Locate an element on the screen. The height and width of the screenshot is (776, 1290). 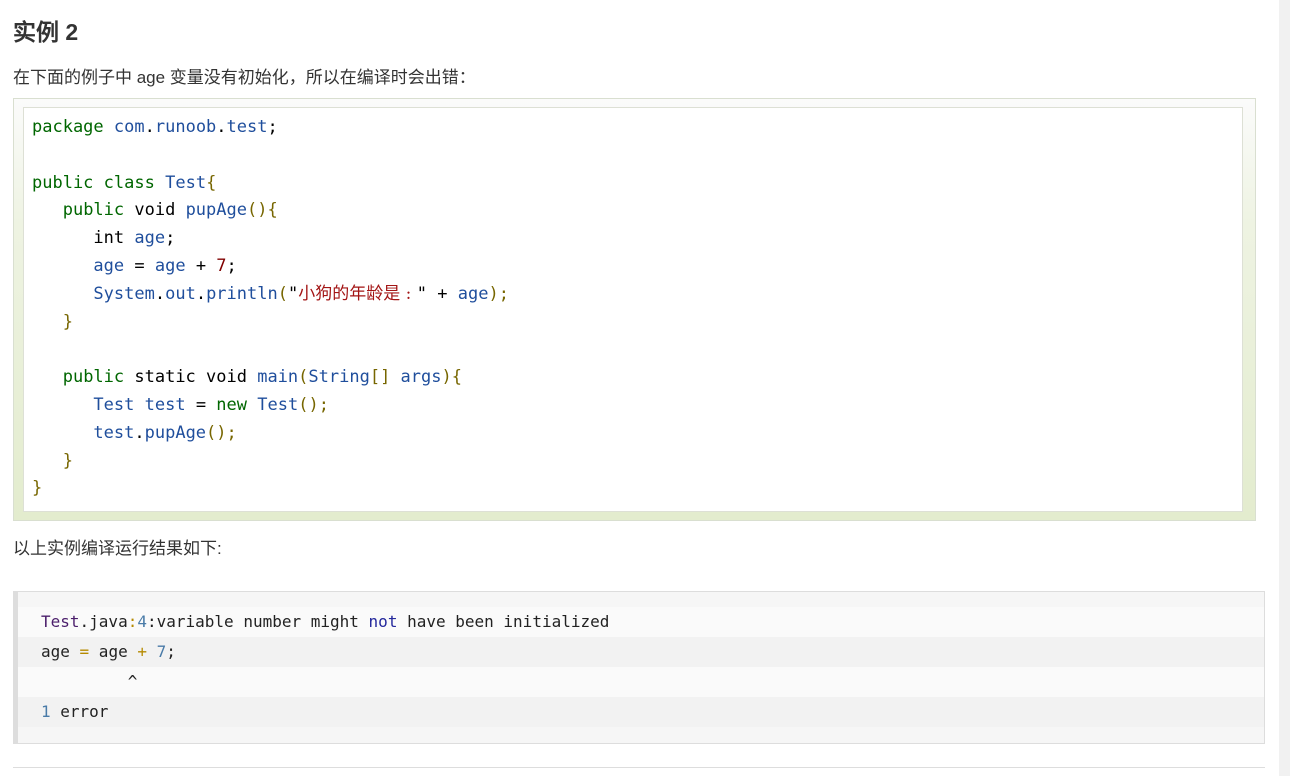
output-line: ^ is located at coordinates (641, 682).